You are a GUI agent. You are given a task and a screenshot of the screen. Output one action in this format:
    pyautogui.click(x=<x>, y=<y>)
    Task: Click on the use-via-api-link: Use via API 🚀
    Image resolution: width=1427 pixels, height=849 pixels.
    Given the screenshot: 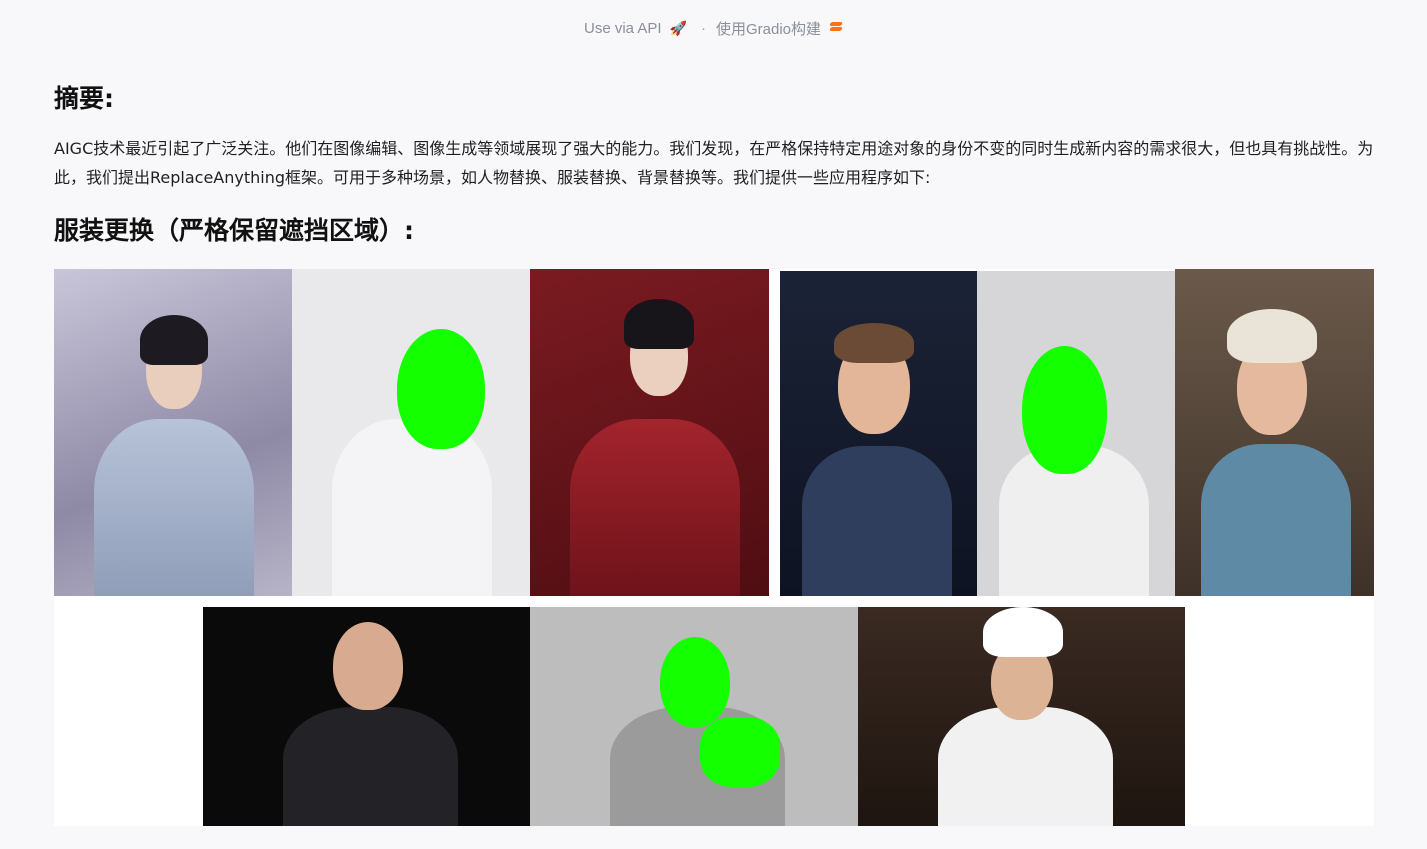 What is the action you would take?
    pyautogui.click(x=635, y=28)
    